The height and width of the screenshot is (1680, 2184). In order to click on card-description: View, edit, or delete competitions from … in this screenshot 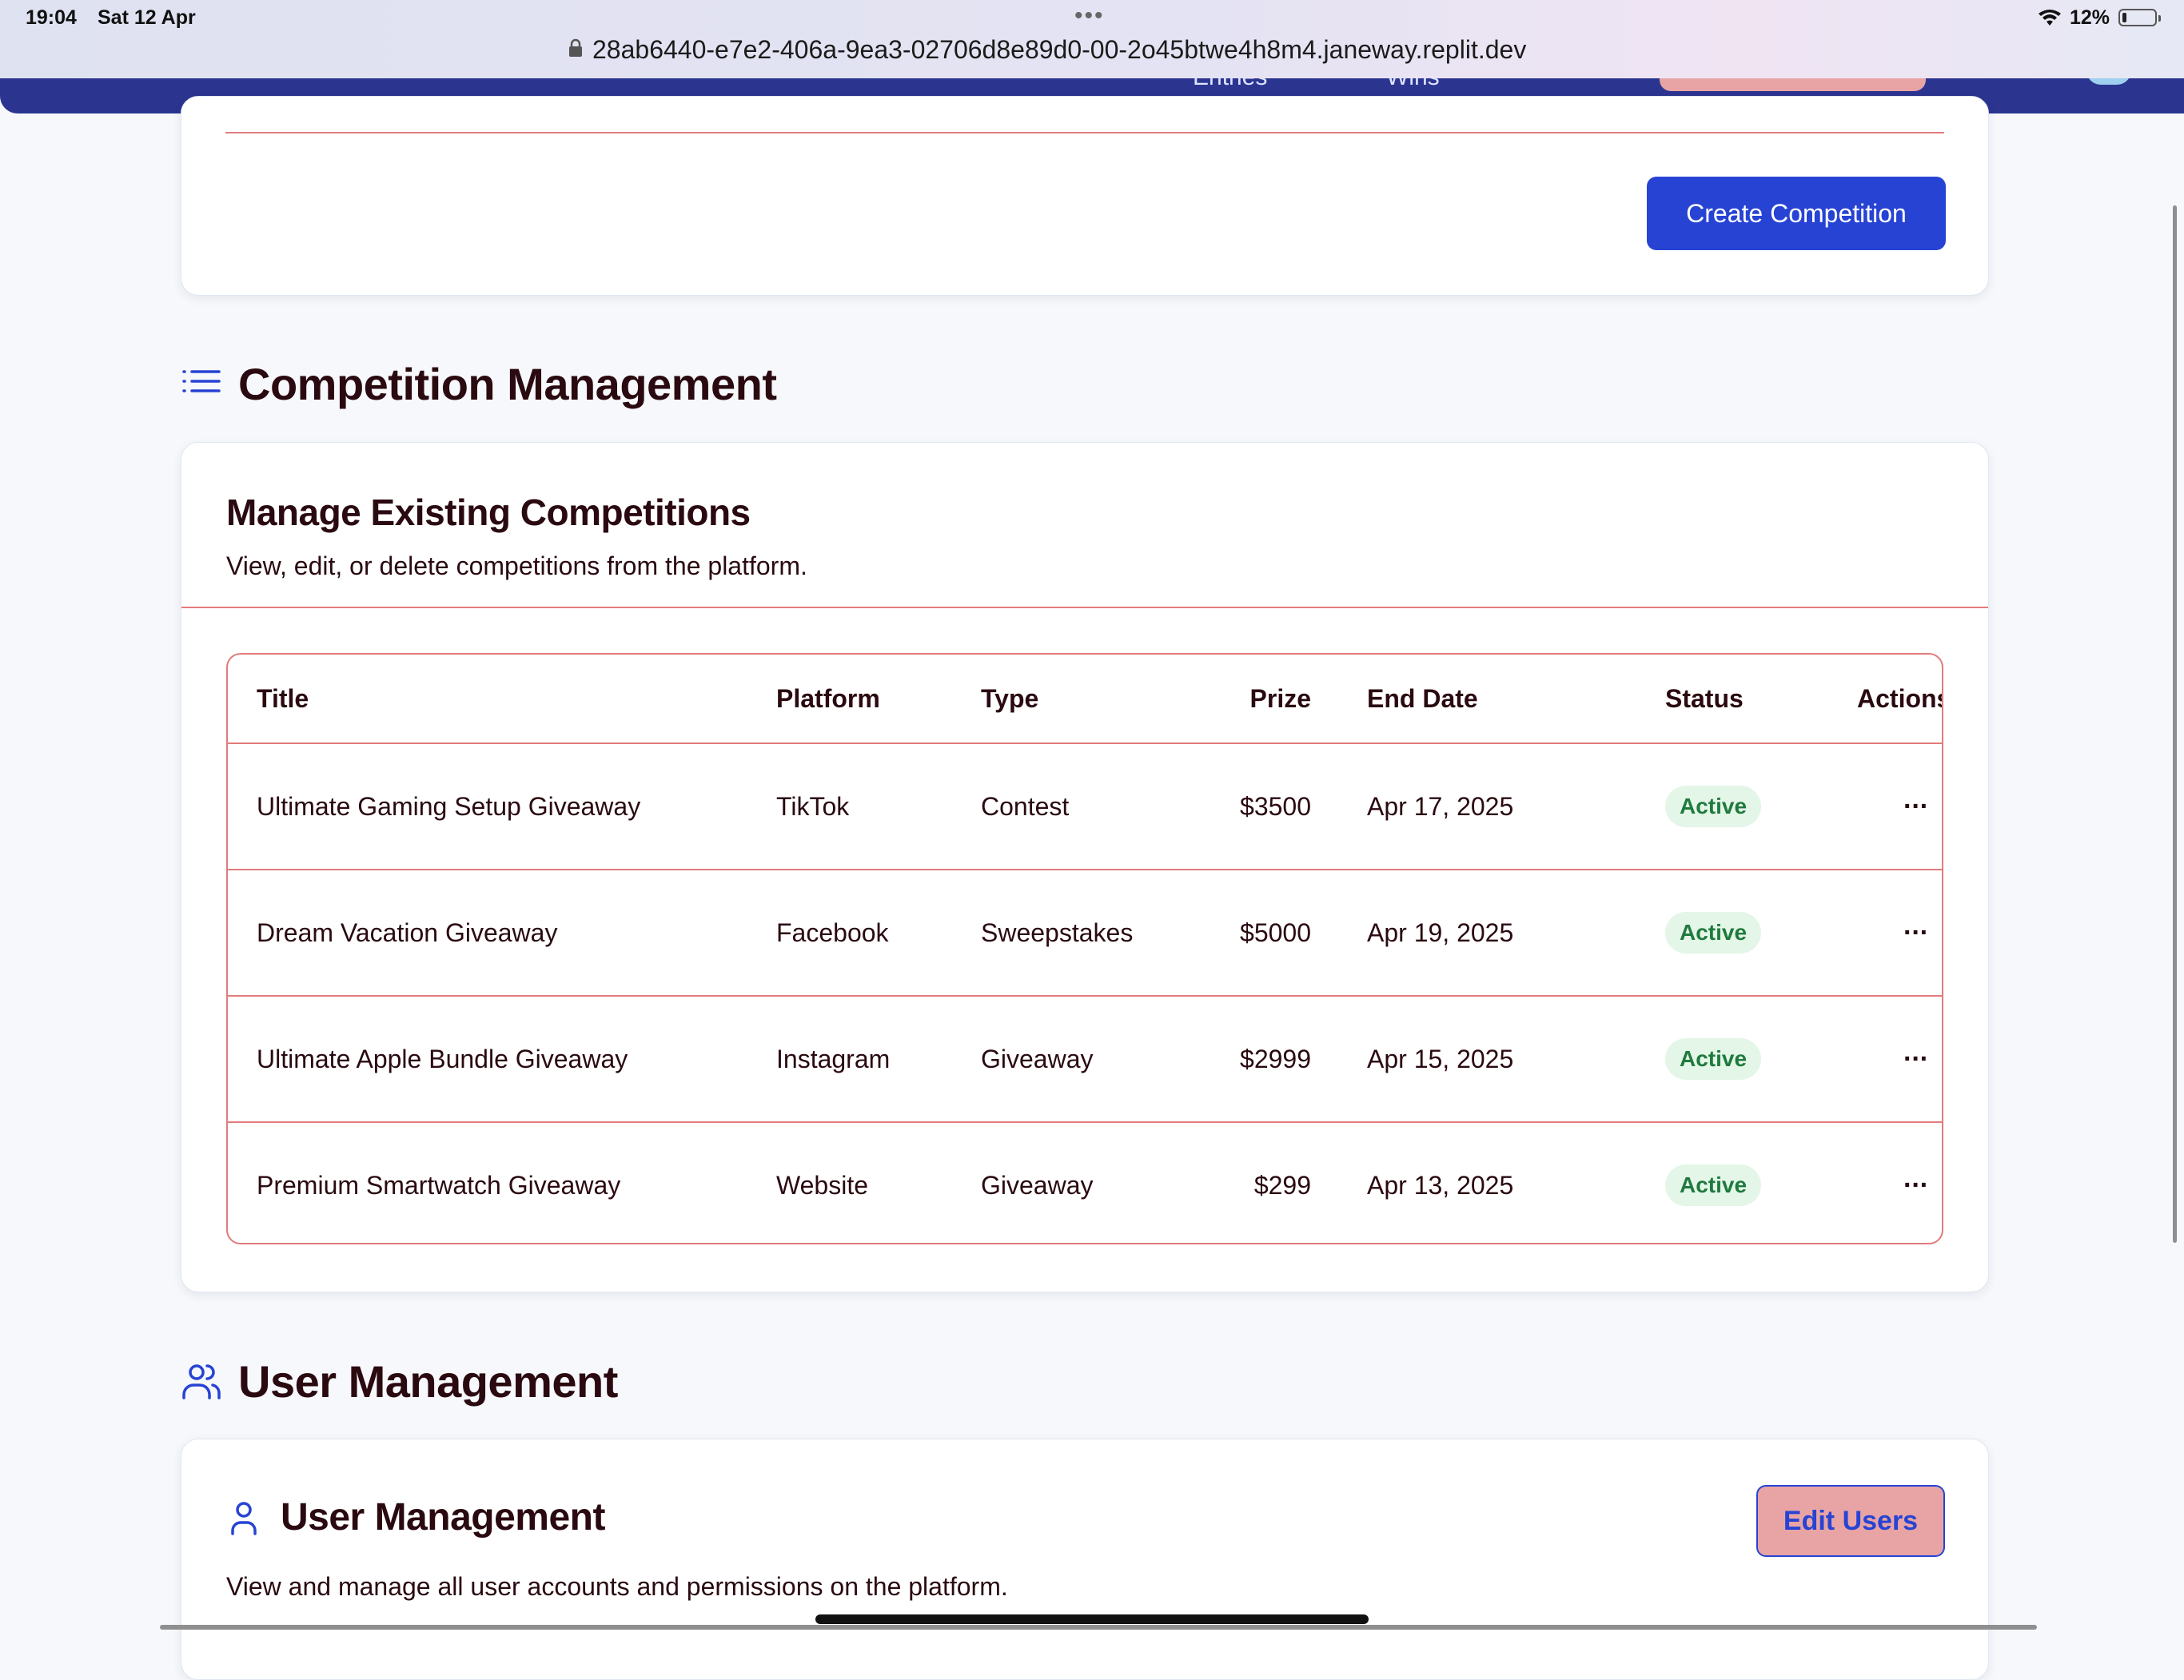, I will do `click(516, 565)`.